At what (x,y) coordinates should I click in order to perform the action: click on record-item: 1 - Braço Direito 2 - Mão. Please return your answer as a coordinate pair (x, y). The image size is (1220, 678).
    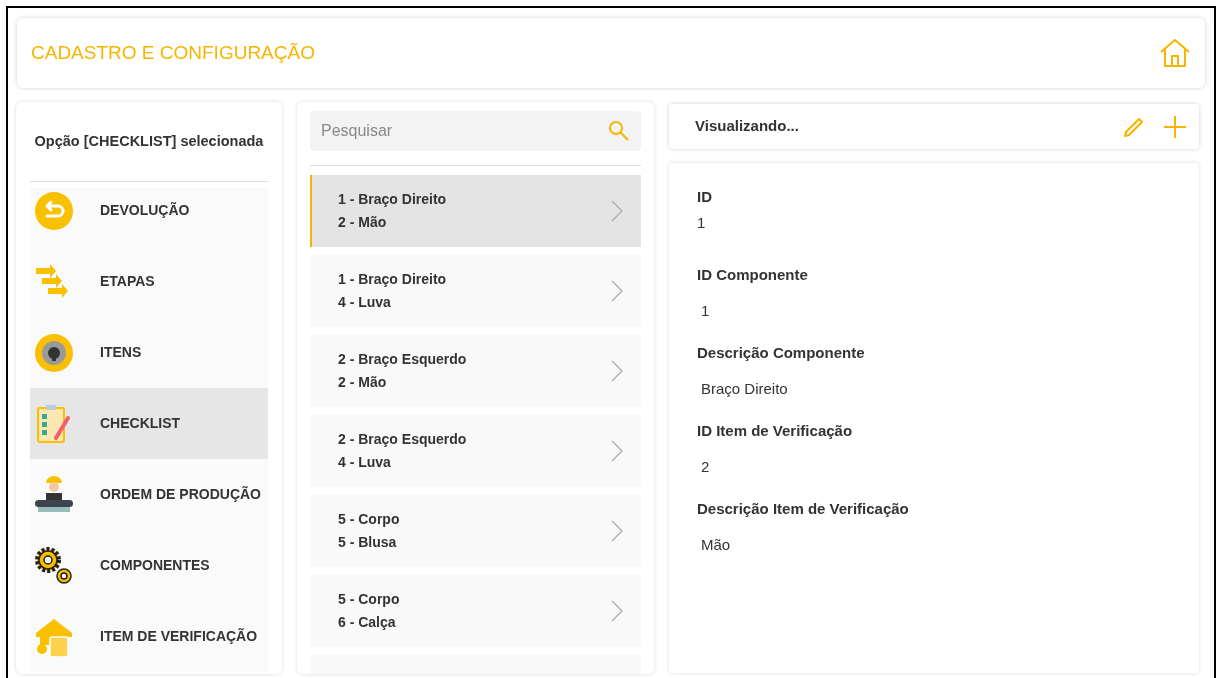
    Looking at the image, I should click on (475, 211).